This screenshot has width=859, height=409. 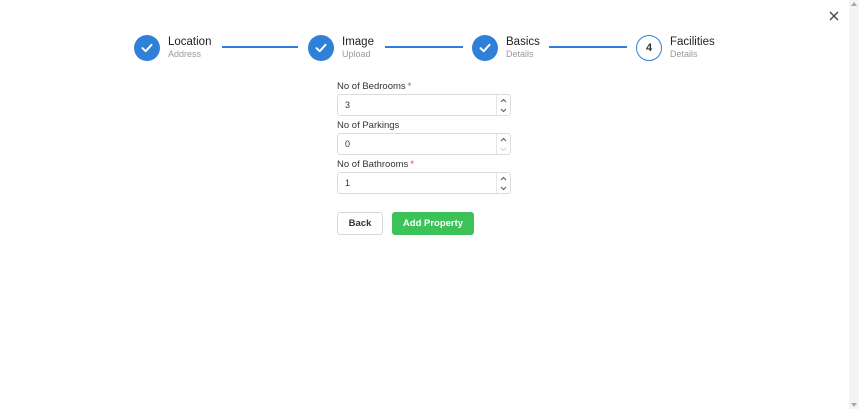 What do you see at coordinates (185, 54) in the screenshot?
I see `step-subtitle: Address` at bounding box center [185, 54].